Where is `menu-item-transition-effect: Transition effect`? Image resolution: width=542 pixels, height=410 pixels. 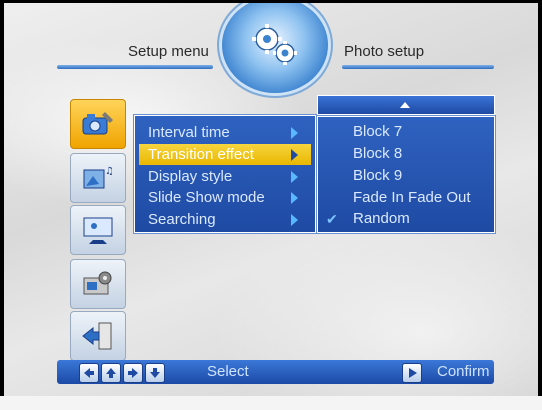
menu-item-transition-effect: Transition effect is located at coordinates (225, 154).